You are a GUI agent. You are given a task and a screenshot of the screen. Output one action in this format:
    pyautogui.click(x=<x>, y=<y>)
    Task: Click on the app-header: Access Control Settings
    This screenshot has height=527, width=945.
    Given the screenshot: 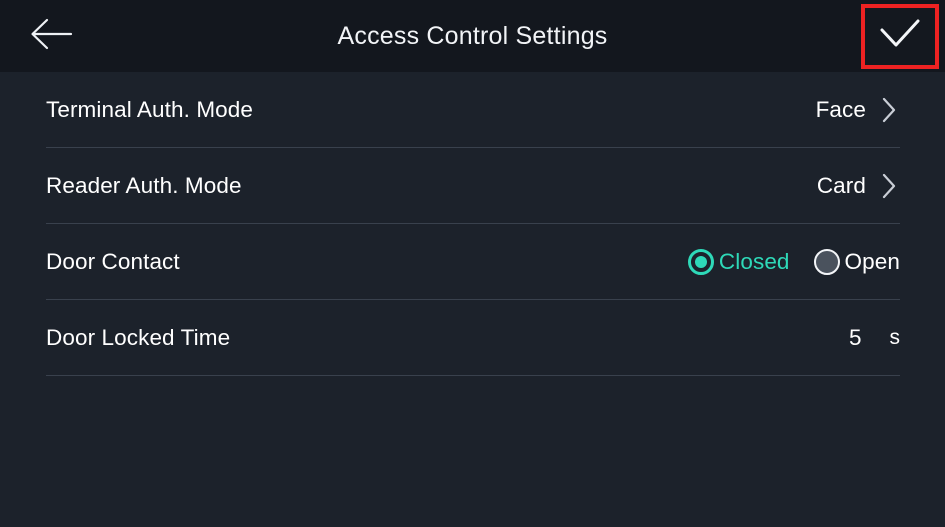 What is the action you would take?
    pyautogui.click(x=472, y=36)
    